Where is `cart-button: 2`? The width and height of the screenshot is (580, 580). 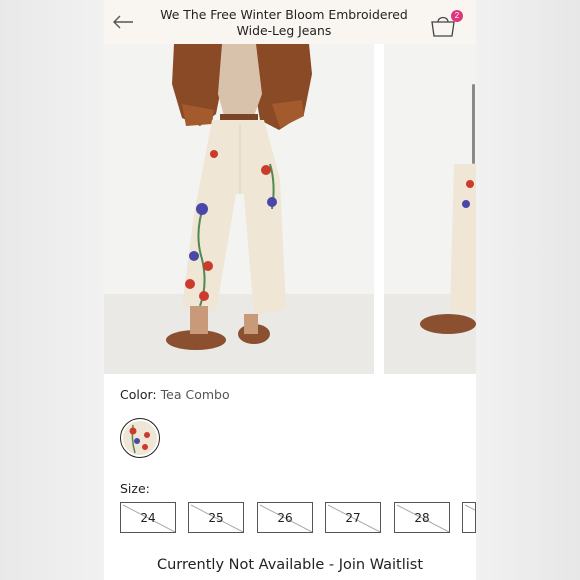 cart-button: 2 is located at coordinates (447, 24).